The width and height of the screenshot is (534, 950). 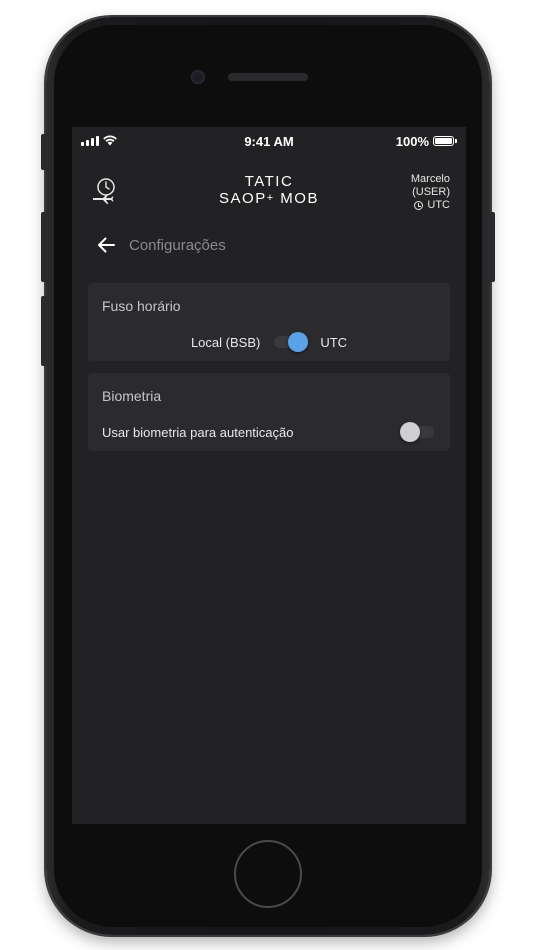 I want to click on home-button, so click(x=268, y=874).